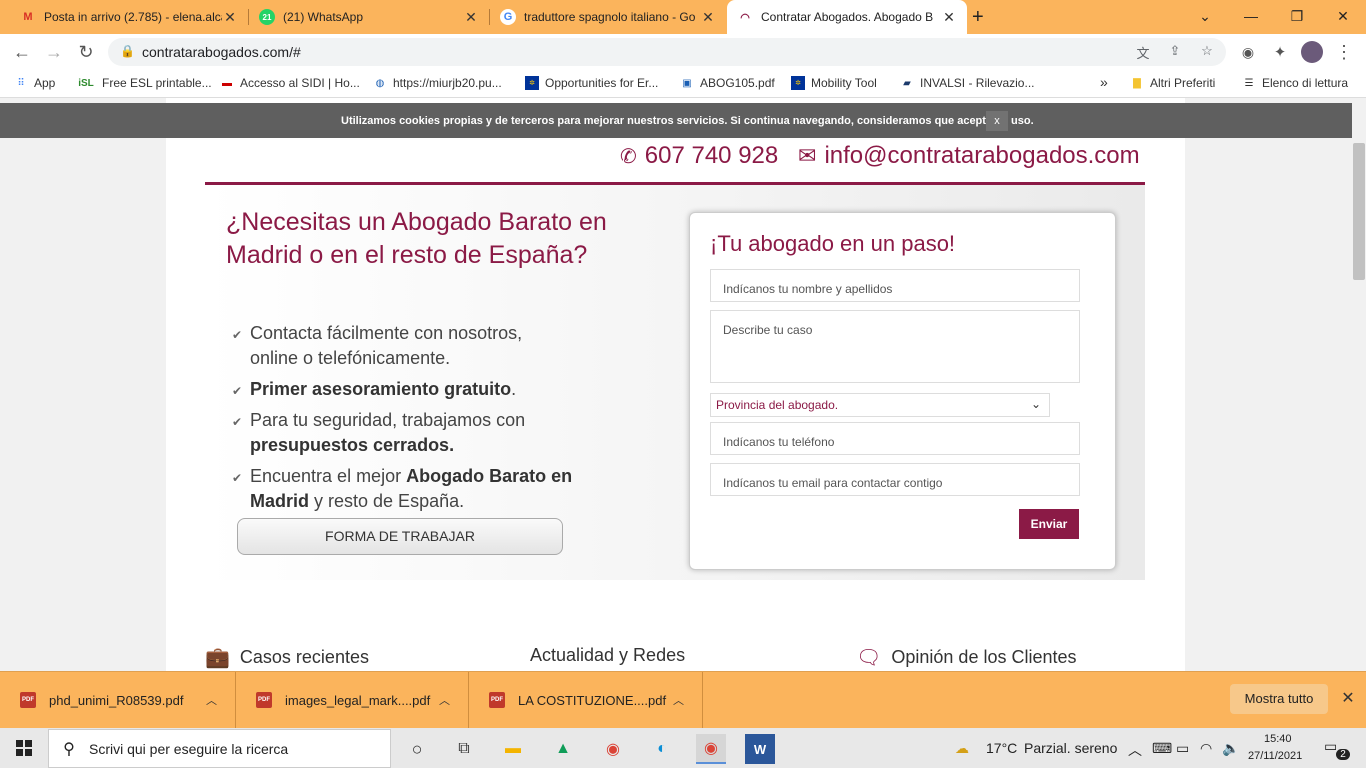 The height and width of the screenshot is (768, 1366). Describe the element at coordinates (727, 83) in the screenshot. I see `bookmark-item: ▣ ABOG105.pdf` at that location.